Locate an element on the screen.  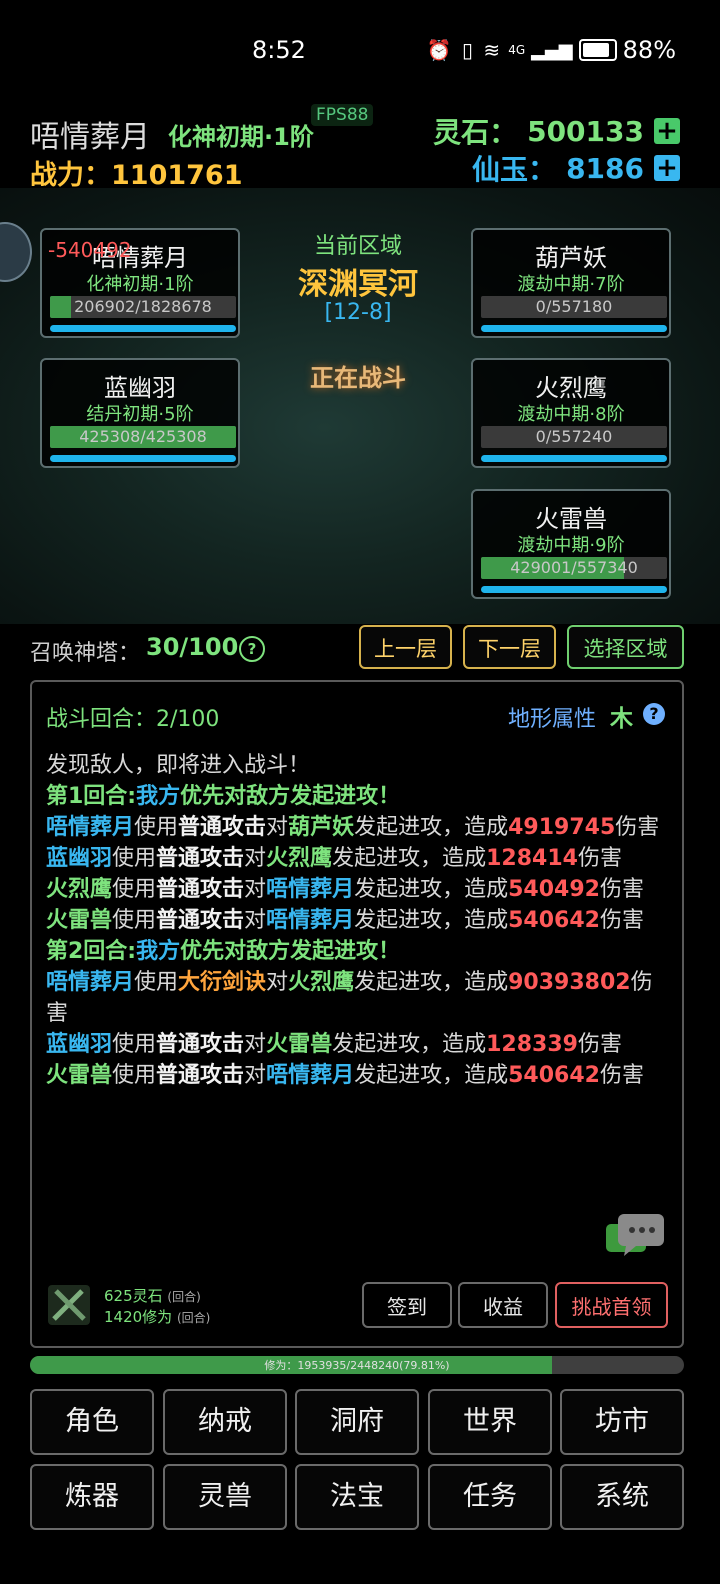
nav-button: 灵兽 is located at coordinates (225, 1497).